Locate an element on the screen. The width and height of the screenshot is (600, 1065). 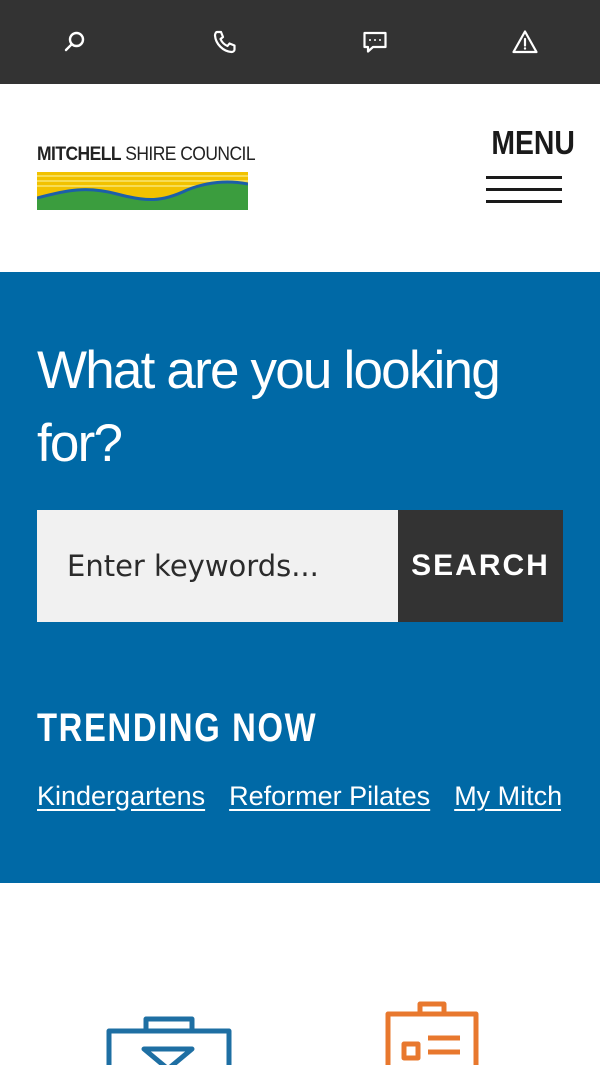
utility-alert-button is located at coordinates (525, 42).